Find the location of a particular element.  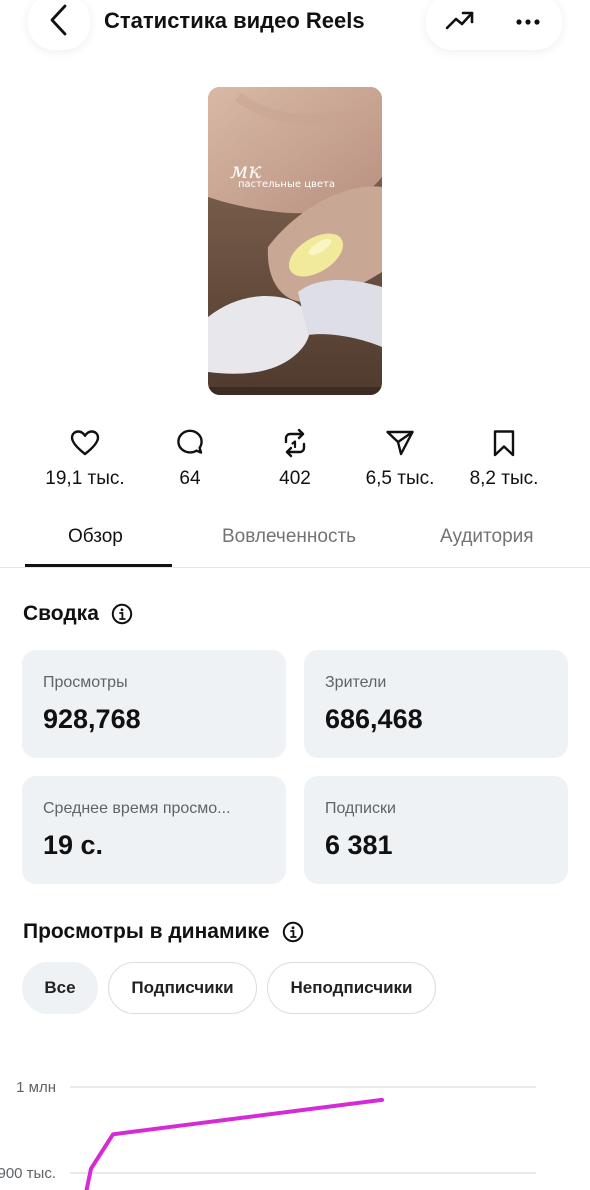

metric-likes: 19,1 тыс. is located at coordinates (85, 459).